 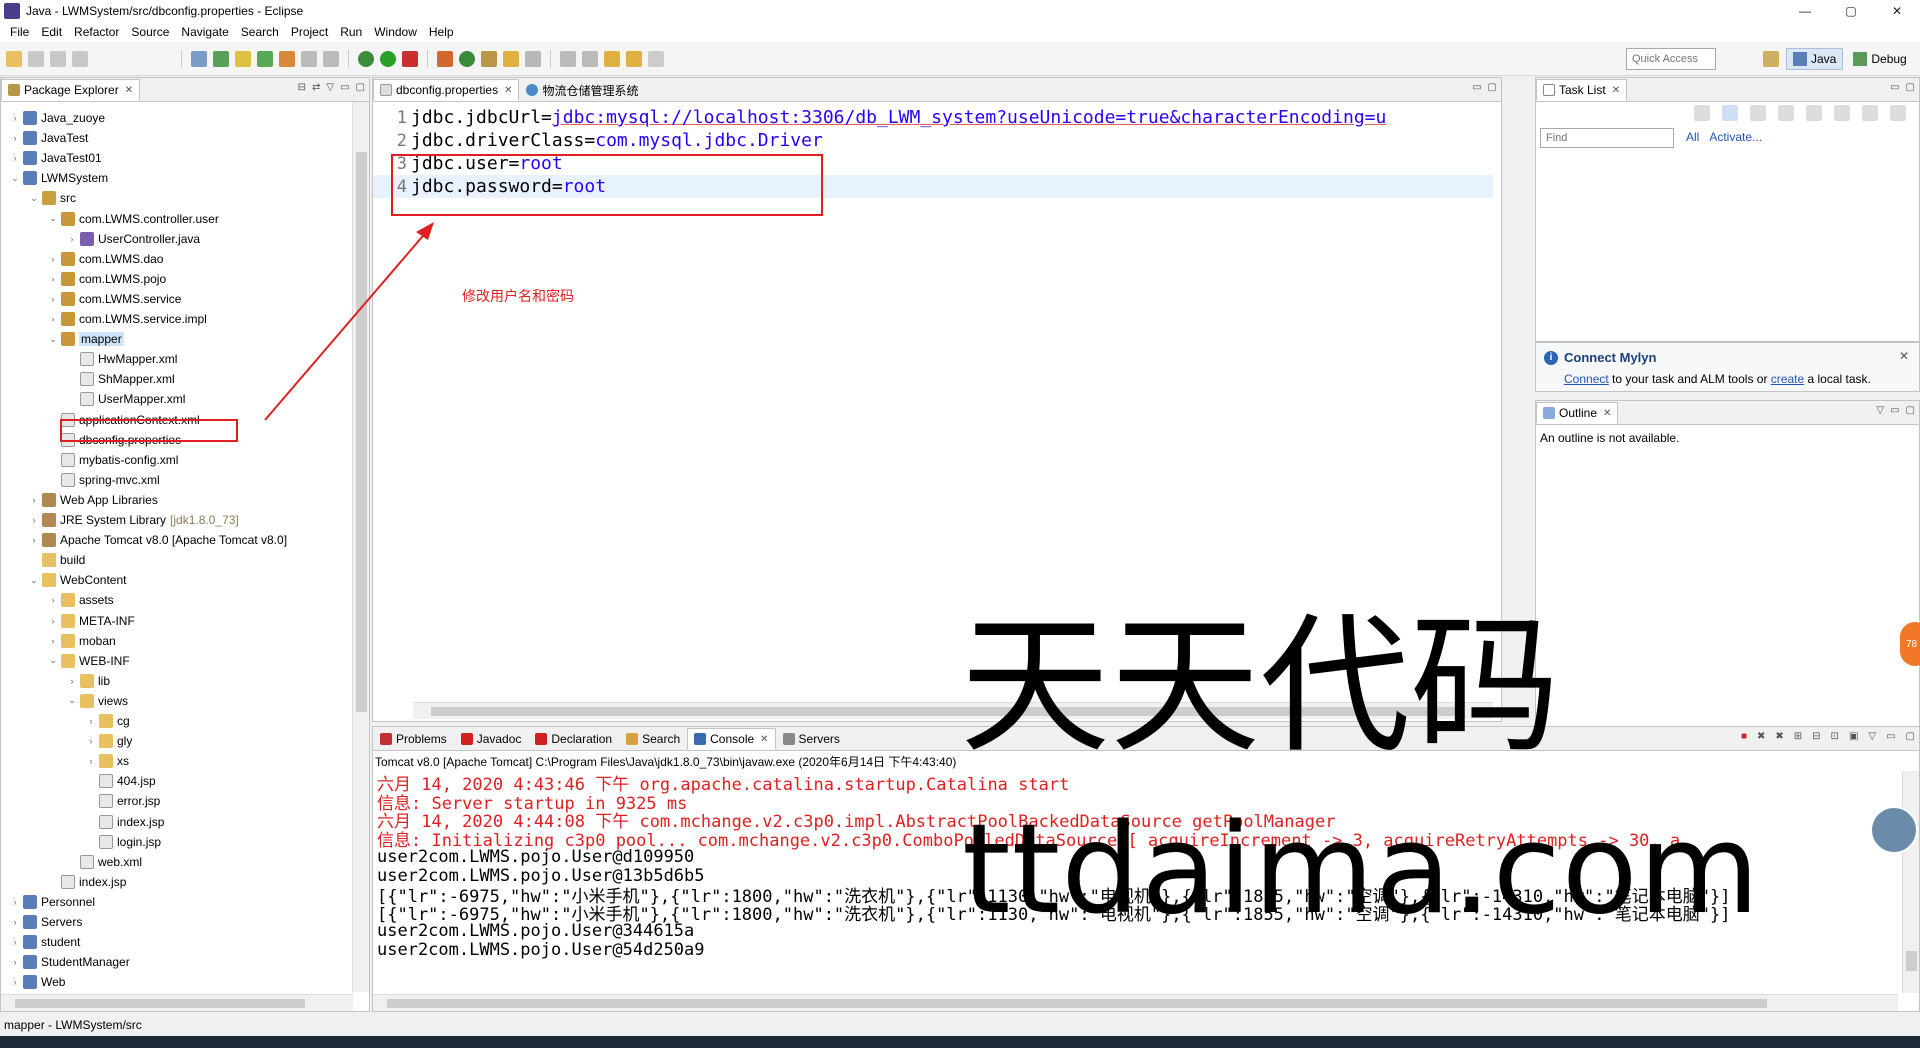 I want to click on tree-item: › com.LWMS.service.impl, so click(x=127, y=319).